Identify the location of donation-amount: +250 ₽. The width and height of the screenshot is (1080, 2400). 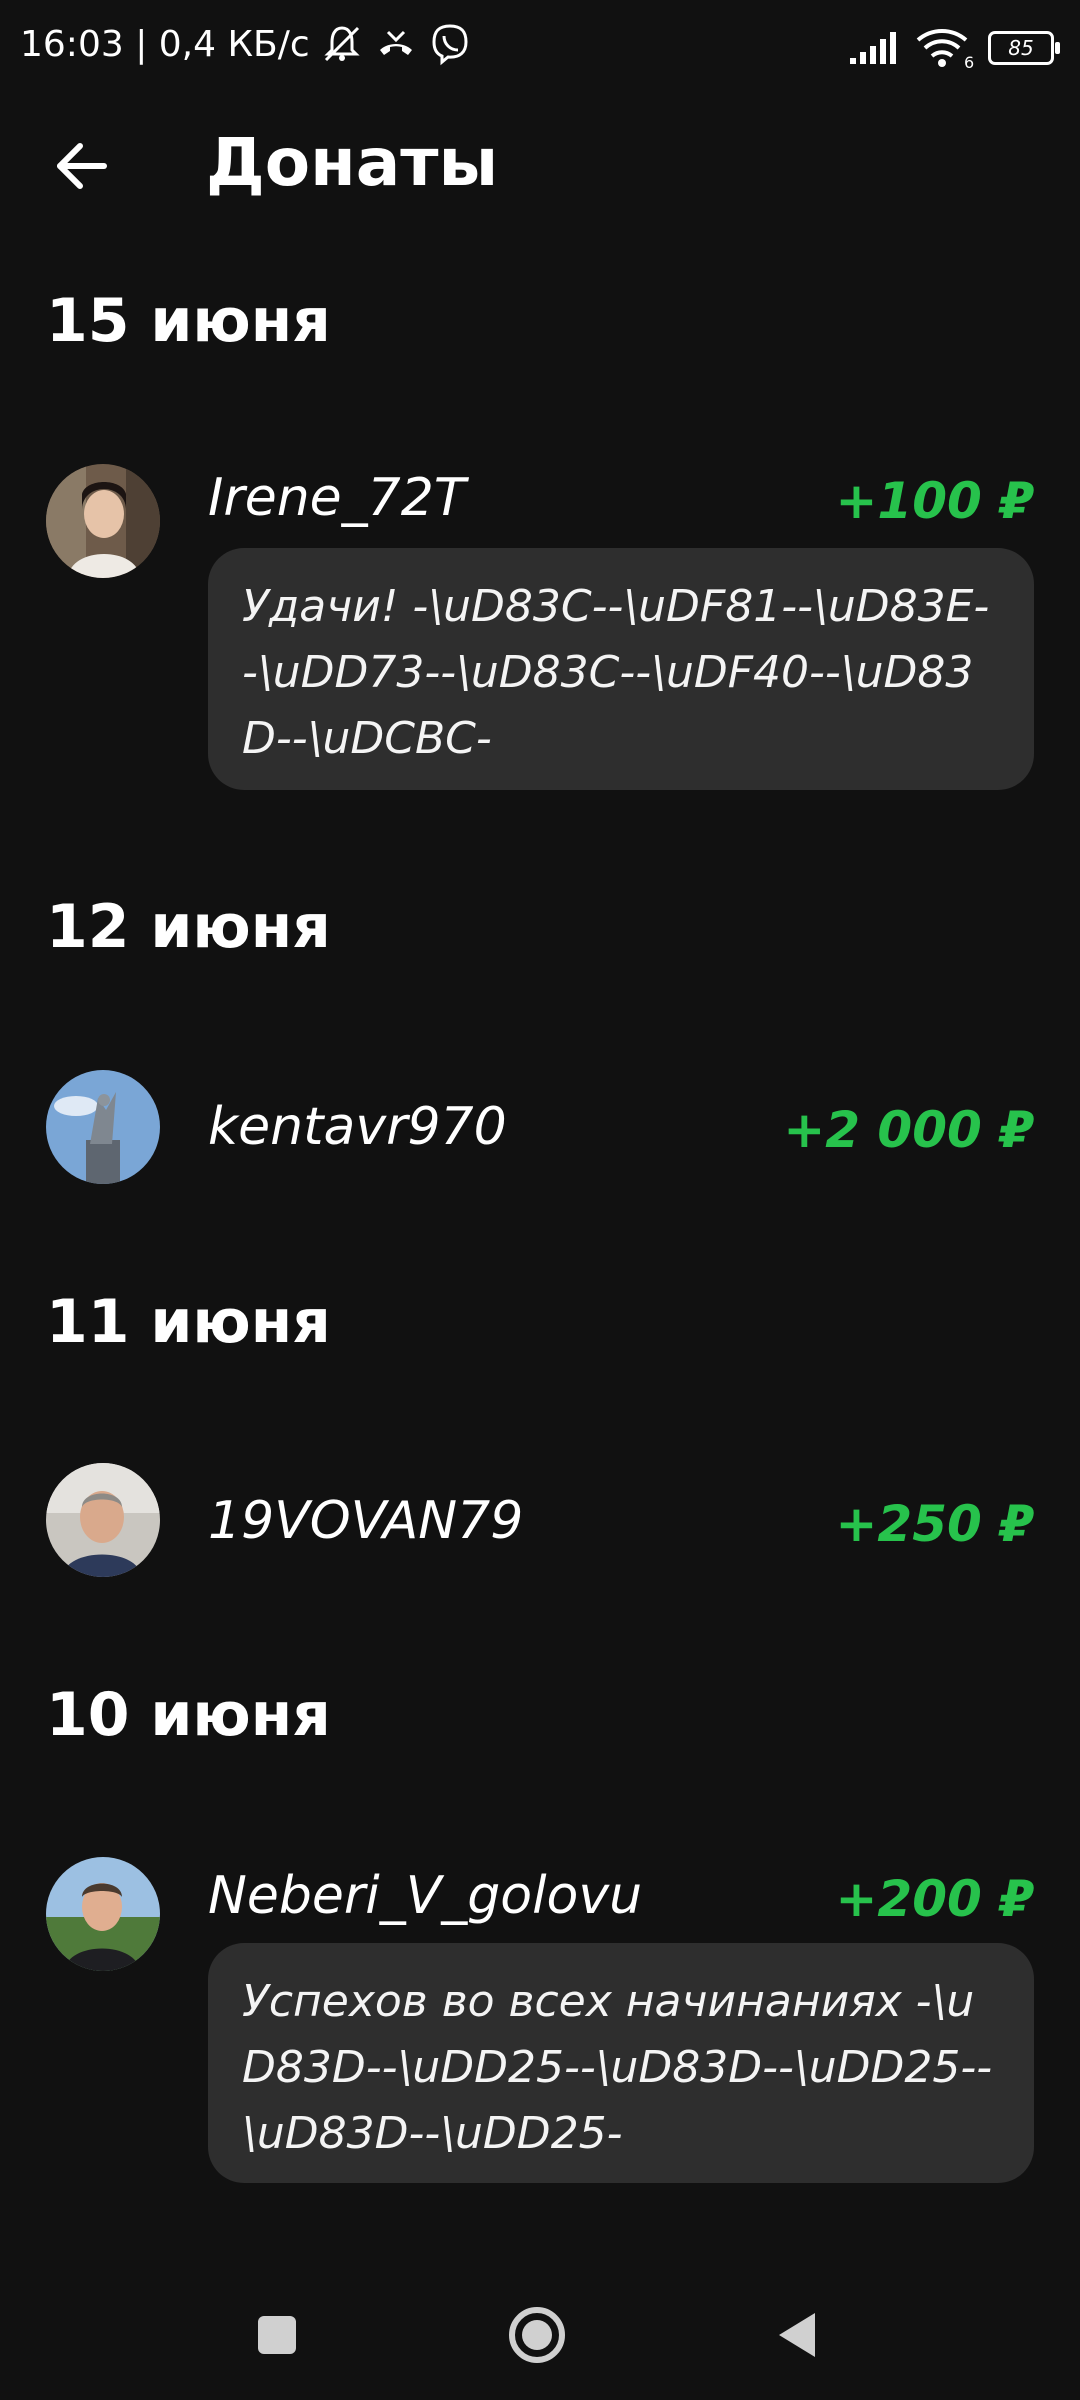
(934, 1524).